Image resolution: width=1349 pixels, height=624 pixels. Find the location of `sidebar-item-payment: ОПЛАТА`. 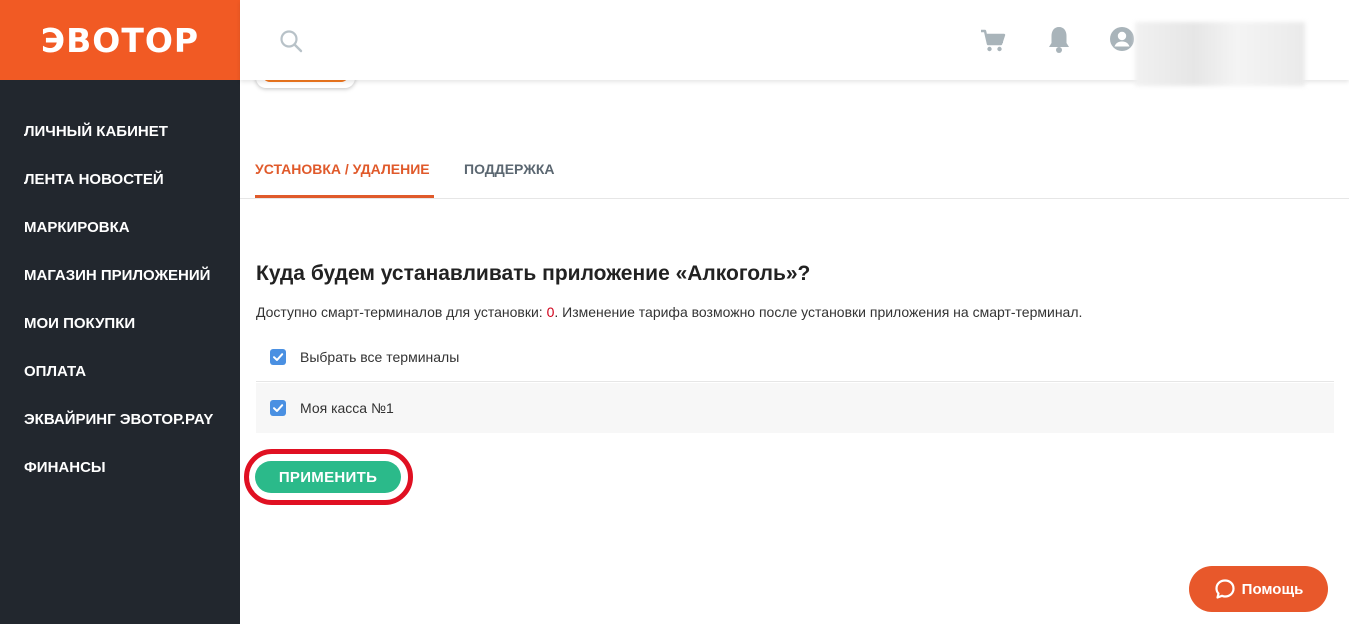

sidebar-item-payment: ОПЛАТА is located at coordinates (120, 372).